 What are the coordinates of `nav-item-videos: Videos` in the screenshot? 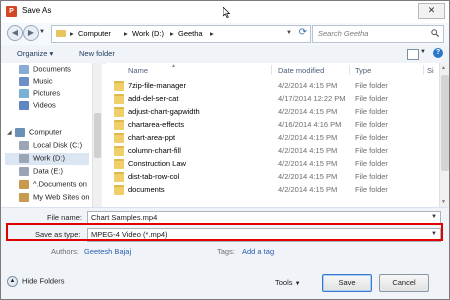 It's located at (59, 106).